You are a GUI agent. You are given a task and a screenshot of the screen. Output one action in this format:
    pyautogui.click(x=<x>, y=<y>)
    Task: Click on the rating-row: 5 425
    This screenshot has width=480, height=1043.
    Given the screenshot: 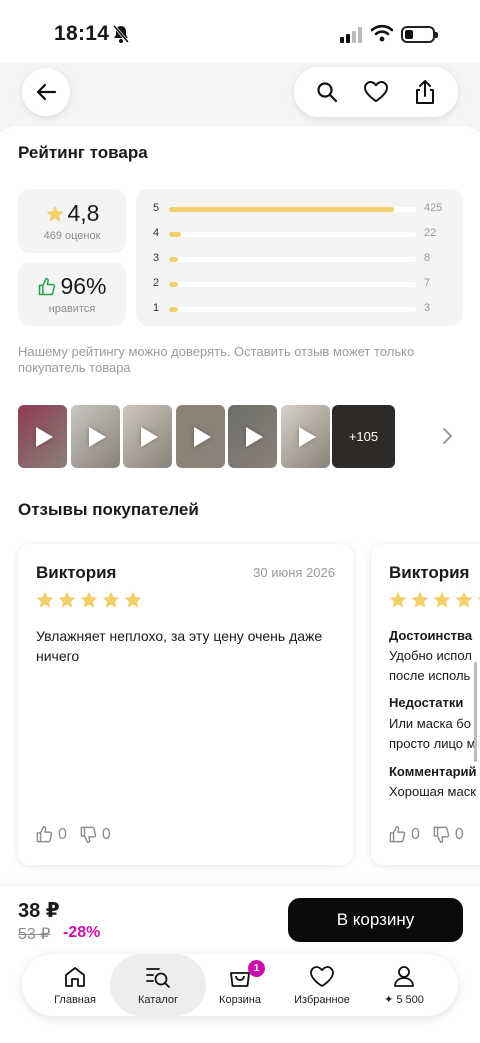 What is the action you would take?
    pyautogui.click(x=299, y=209)
    